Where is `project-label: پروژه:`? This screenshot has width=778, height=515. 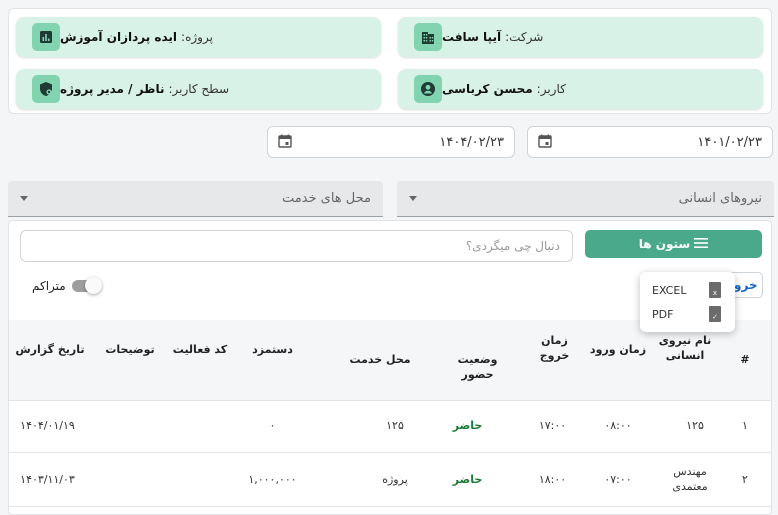
project-label: پروژه: is located at coordinates (197, 37).